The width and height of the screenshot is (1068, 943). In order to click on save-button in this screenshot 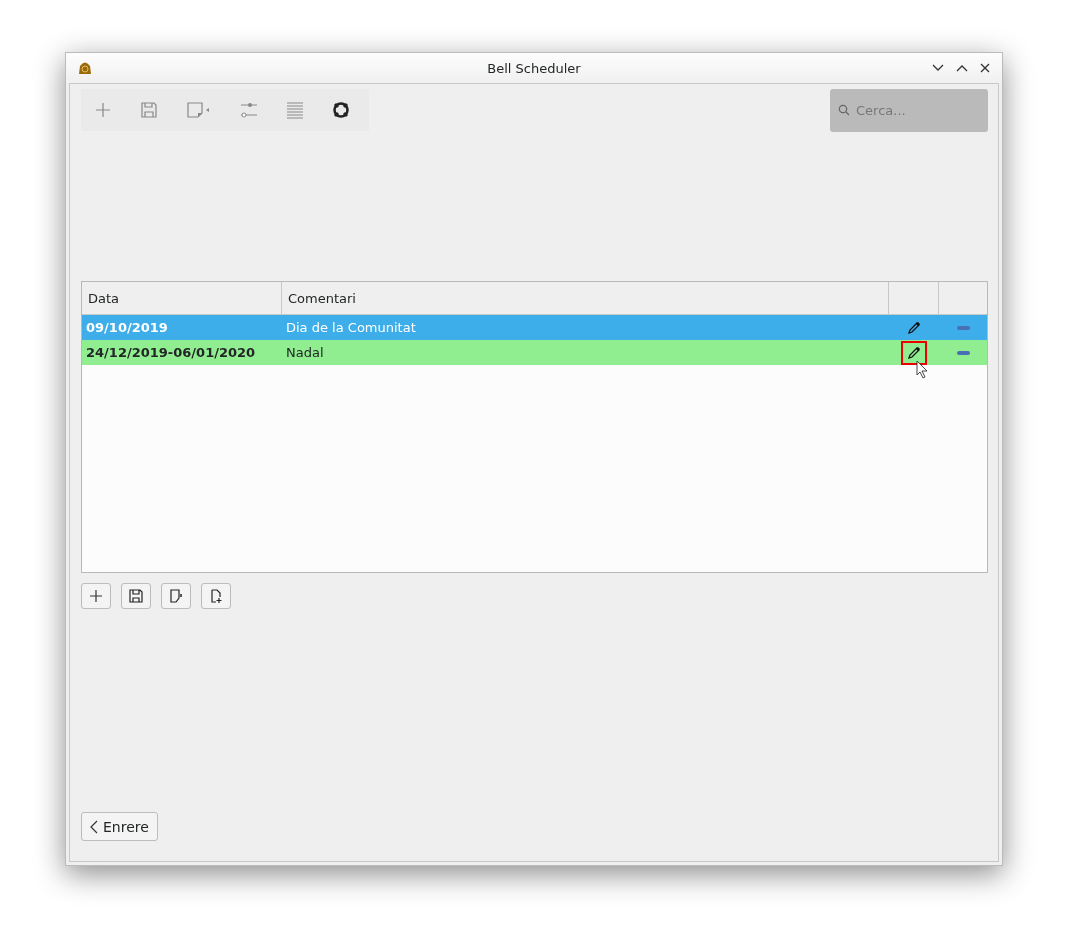, I will do `click(136, 596)`.